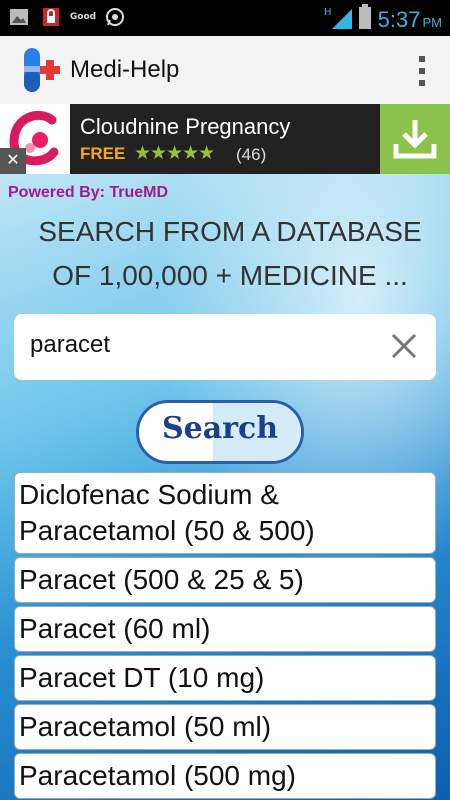 The width and height of the screenshot is (450, 800). What do you see at coordinates (225, 18) in the screenshot?
I see `status-bar: Good H 5:37 PM` at bounding box center [225, 18].